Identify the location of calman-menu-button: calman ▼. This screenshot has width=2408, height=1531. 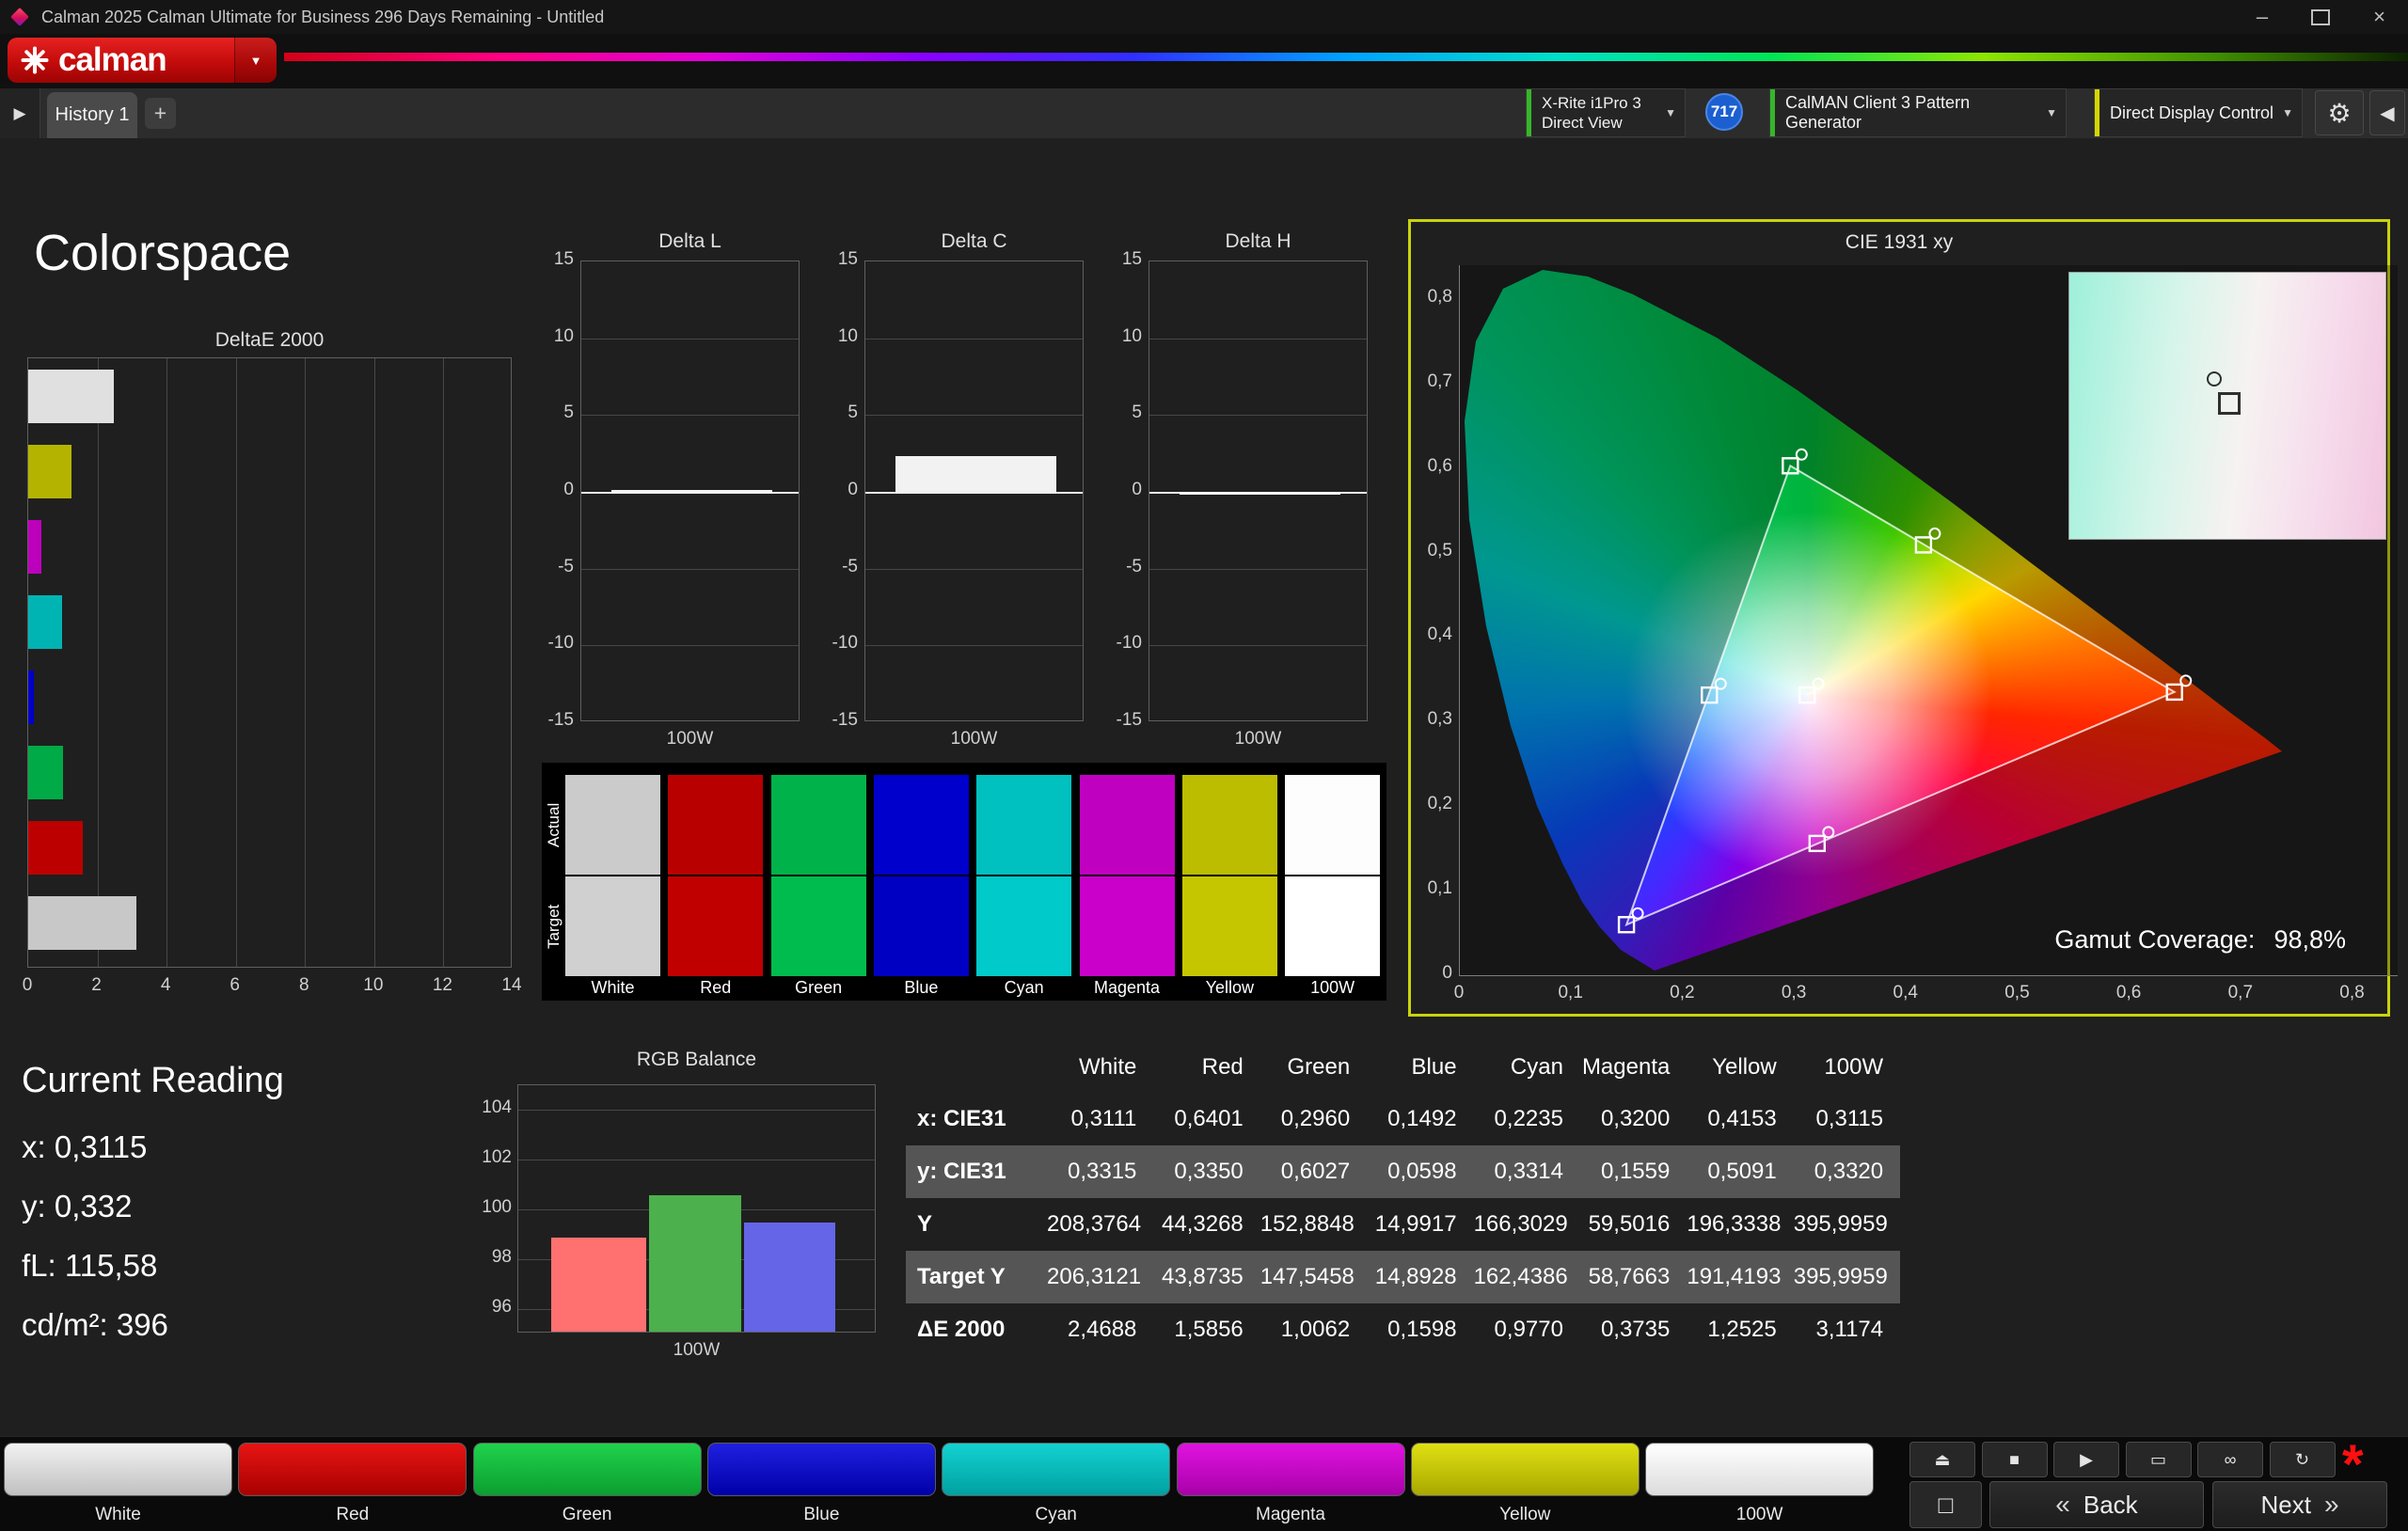
(142, 60).